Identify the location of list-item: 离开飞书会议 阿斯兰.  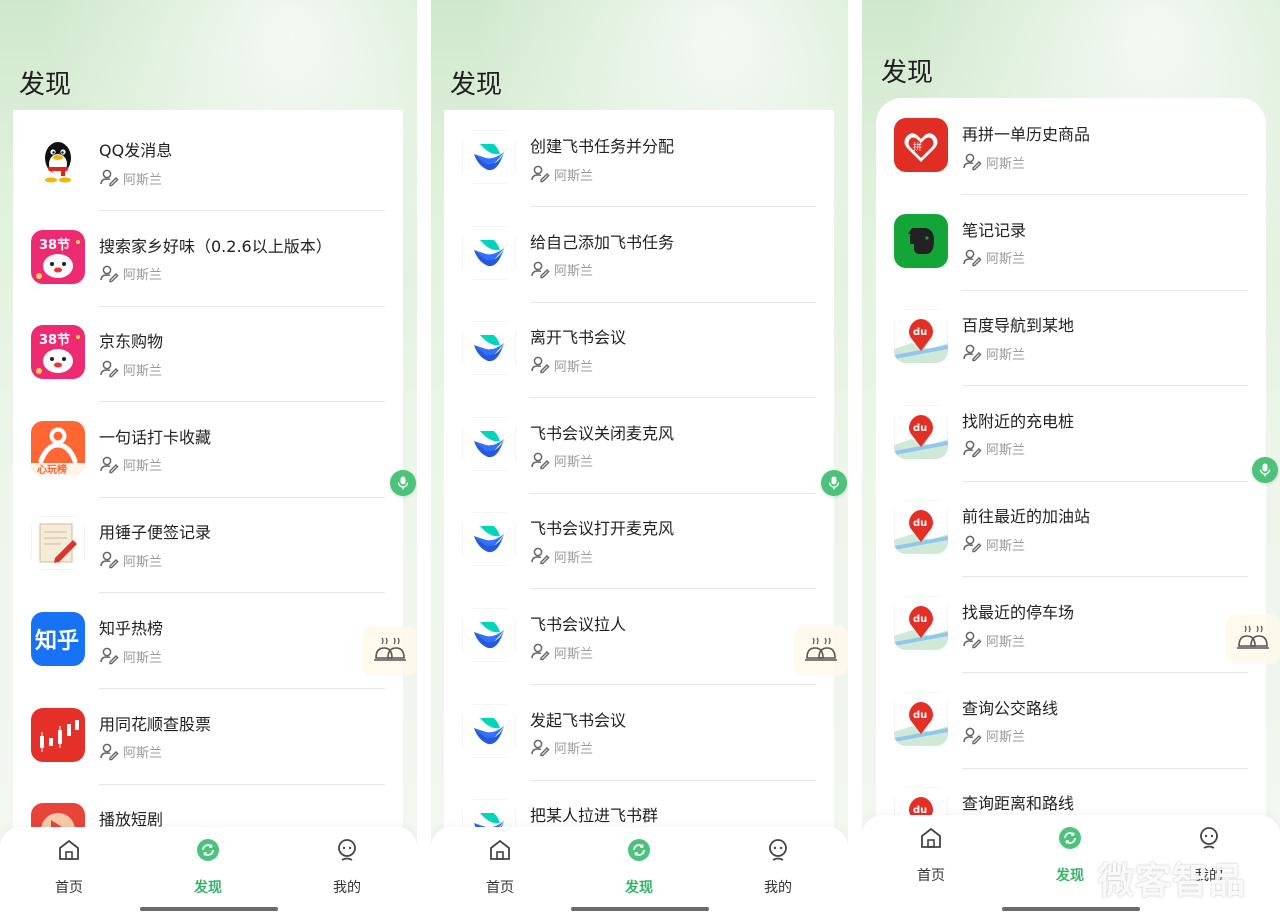
(639, 358).